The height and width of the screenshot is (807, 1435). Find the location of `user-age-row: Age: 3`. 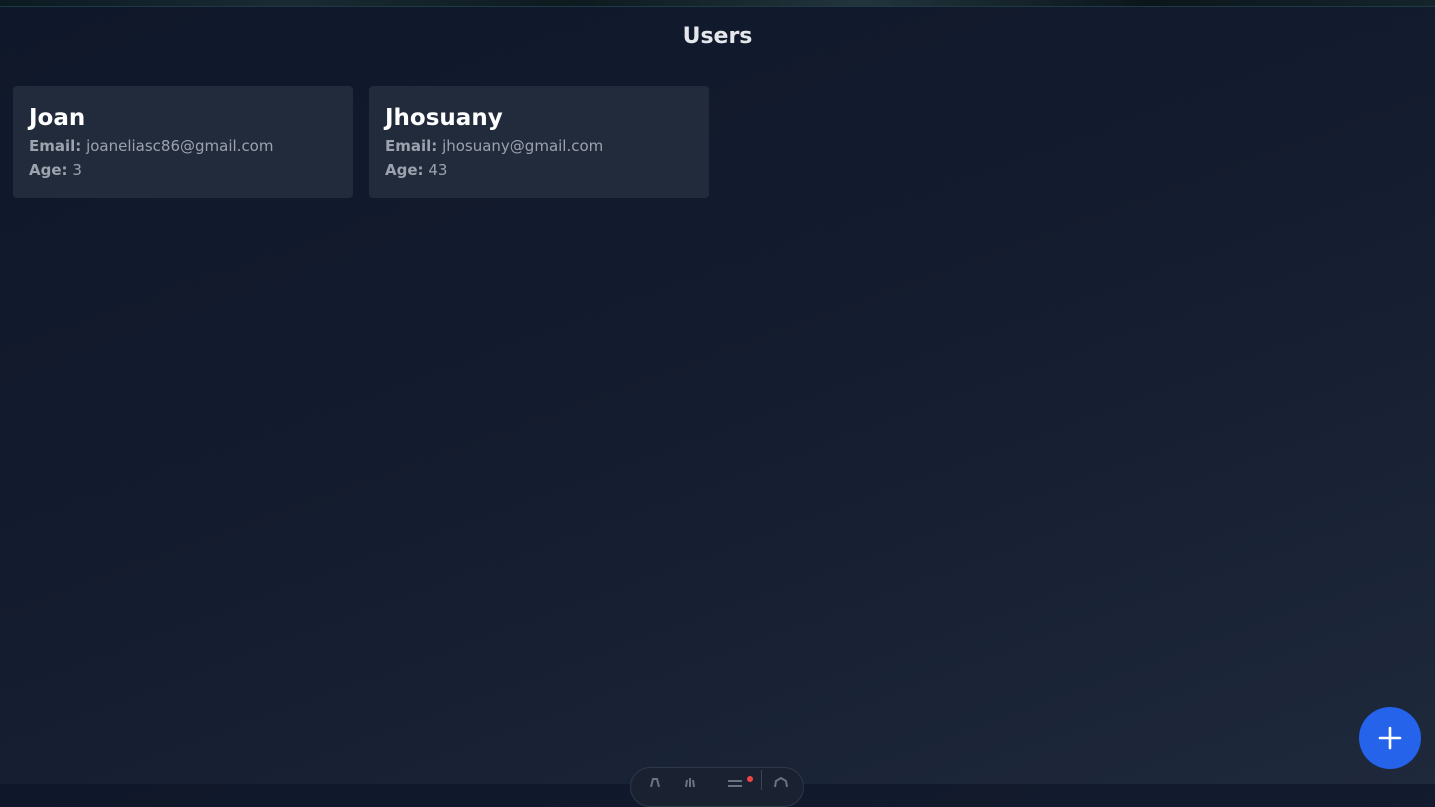

user-age-row: Age: 3 is located at coordinates (183, 170).